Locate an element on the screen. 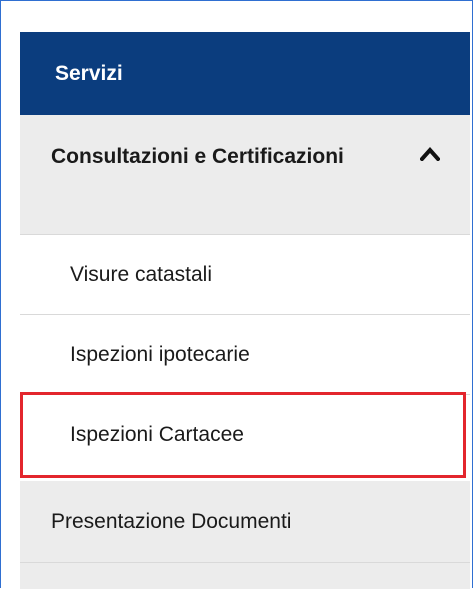 The width and height of the screenshot is (475, 589). menu-item-ispezioni-cartacee: Ispezioni Cartacee is located at coordinates (243, 435).